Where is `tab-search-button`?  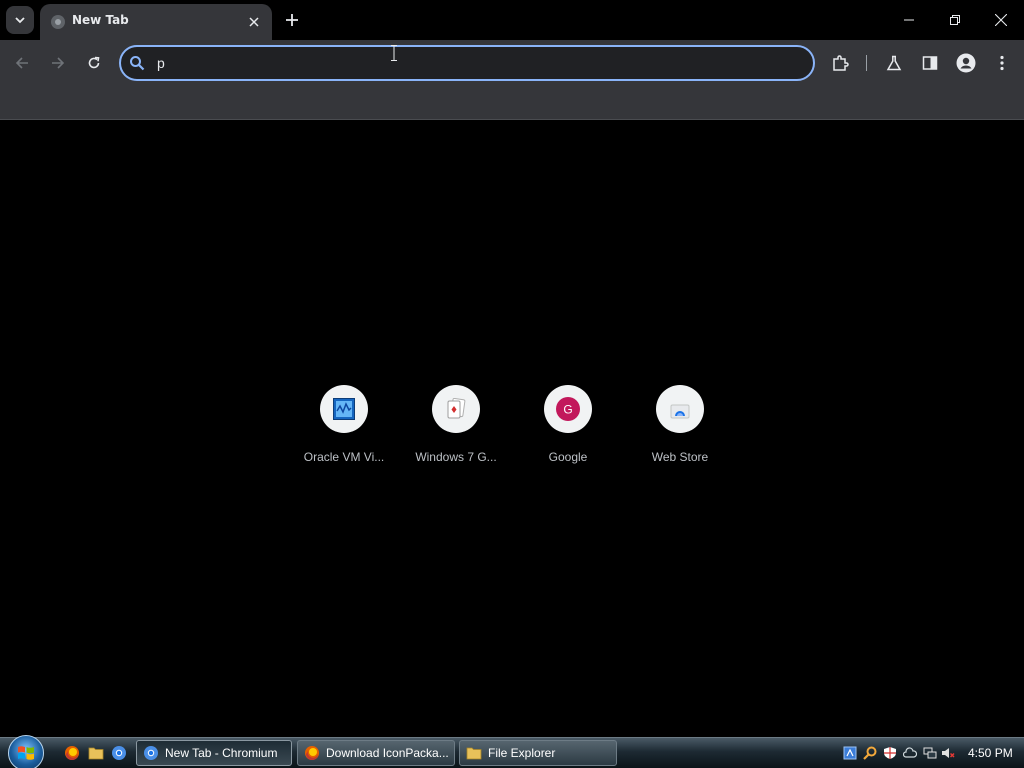 tab-search-button is located at coordinates (20, 20).